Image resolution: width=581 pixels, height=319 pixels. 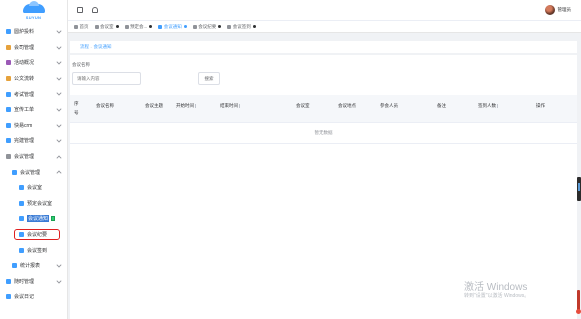 I want to click on sidebar-item: 会议签到, so click(x=33, y=250).